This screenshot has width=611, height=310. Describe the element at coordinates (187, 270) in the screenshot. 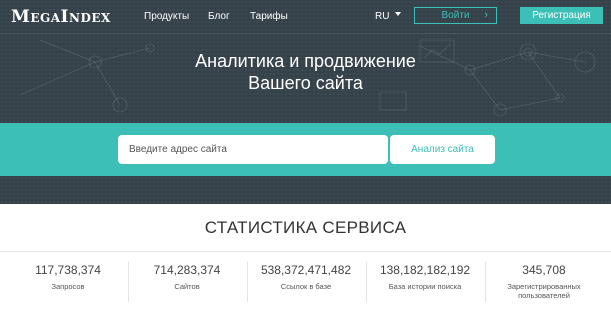

I see `stat-value: 714,283,374` at that location.